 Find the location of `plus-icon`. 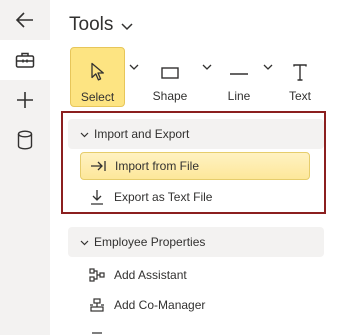

plus-icon is located at coordinates (25, 100).